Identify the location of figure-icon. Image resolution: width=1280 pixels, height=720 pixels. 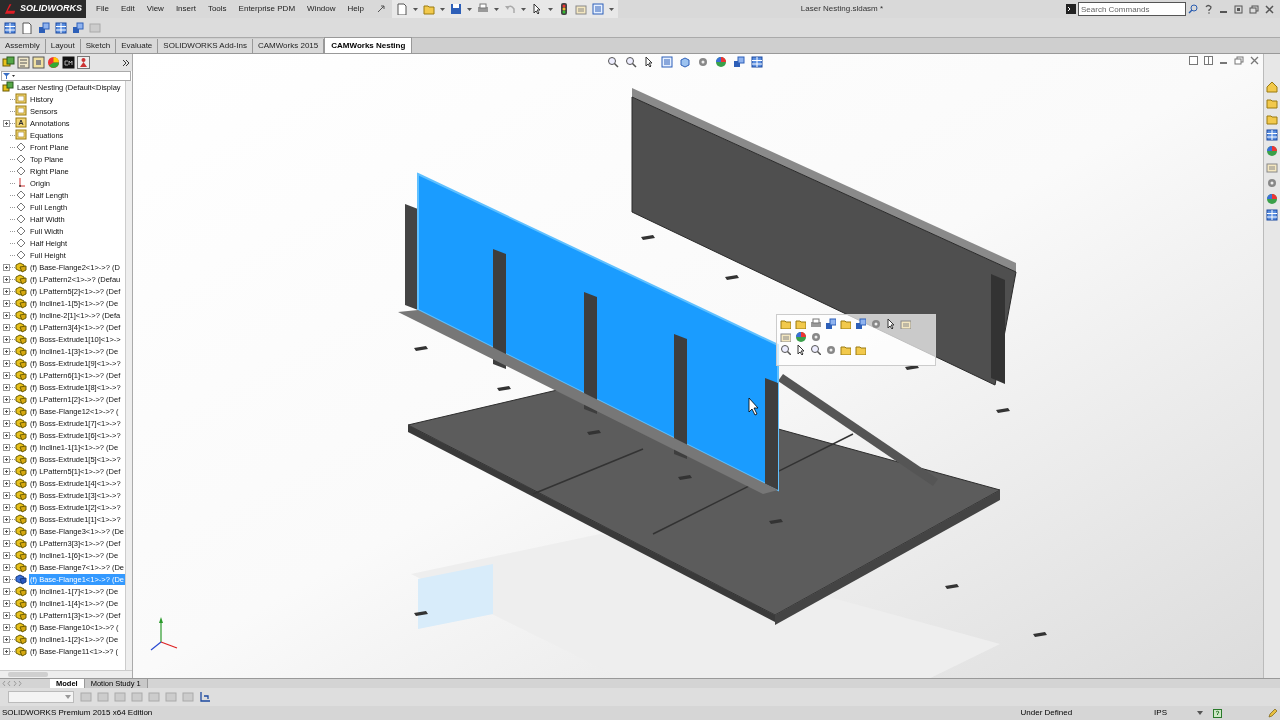
(83, 62).